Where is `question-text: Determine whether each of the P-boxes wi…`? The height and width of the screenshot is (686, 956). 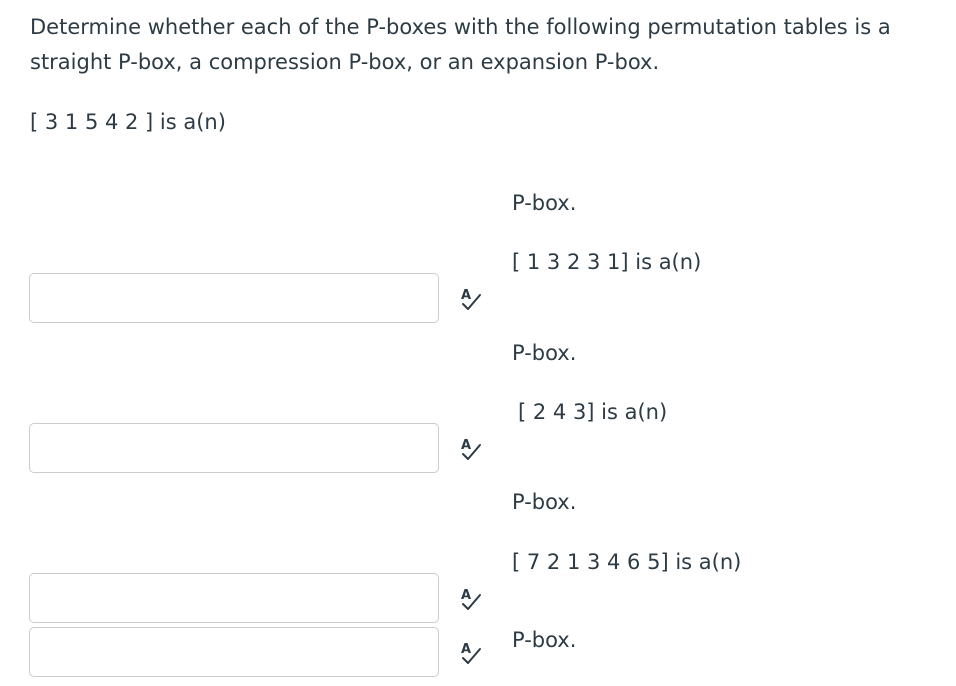
question-text: Determine whether each of the P-boxes wi… is located at coordinates (480, 45).